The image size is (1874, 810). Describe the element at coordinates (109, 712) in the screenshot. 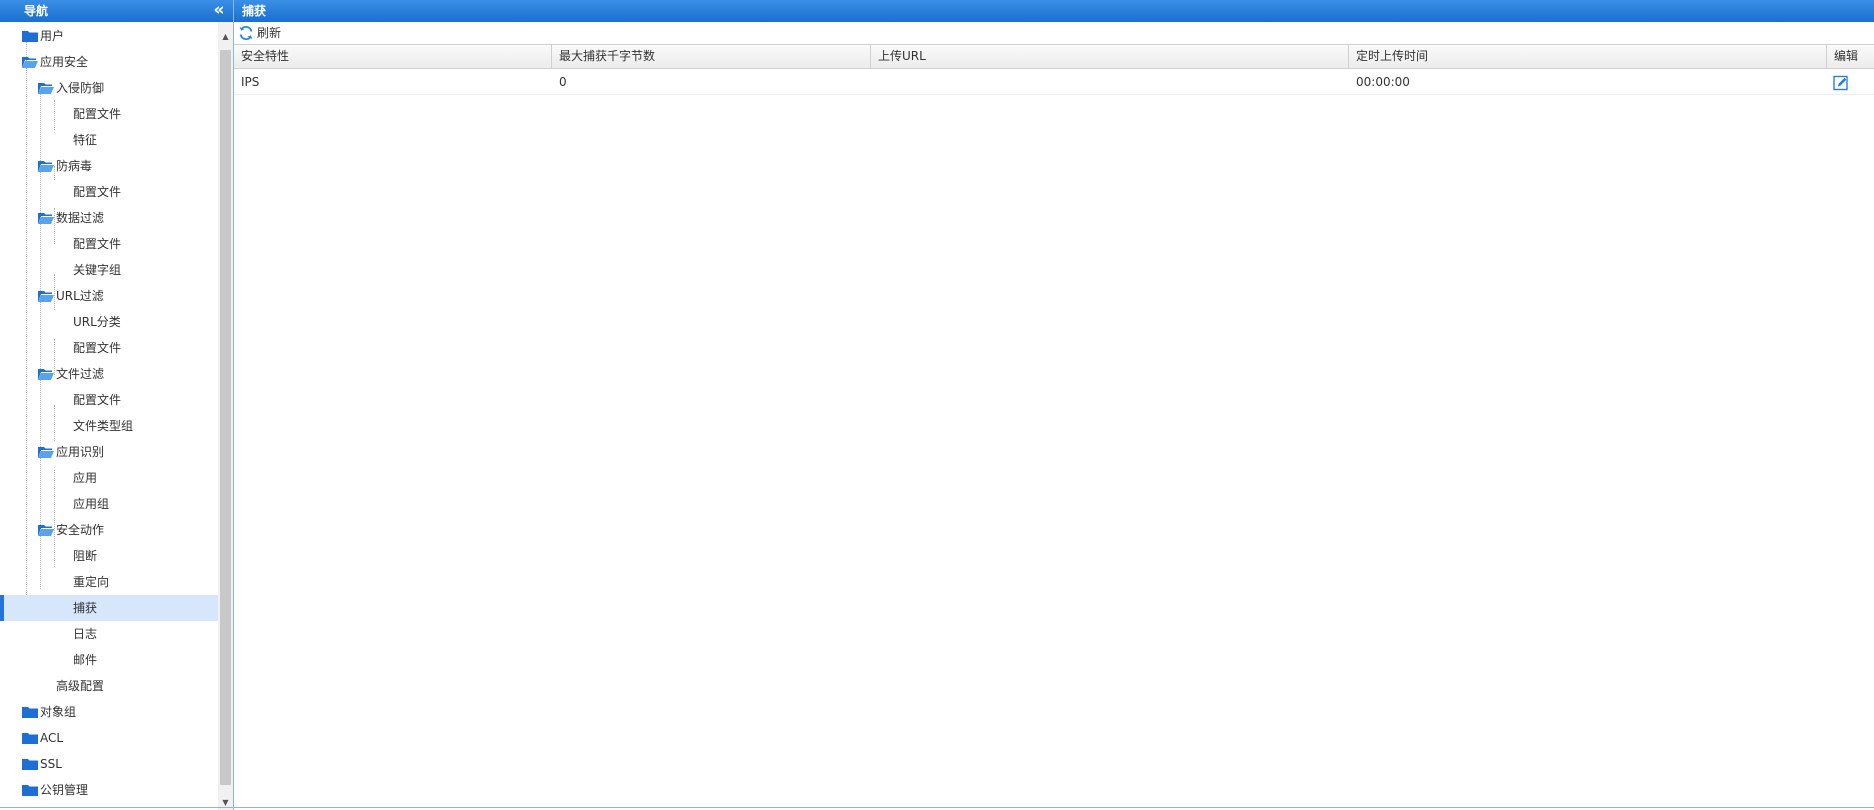

I see `sidebar-item-object-group: 对象组` at that location.